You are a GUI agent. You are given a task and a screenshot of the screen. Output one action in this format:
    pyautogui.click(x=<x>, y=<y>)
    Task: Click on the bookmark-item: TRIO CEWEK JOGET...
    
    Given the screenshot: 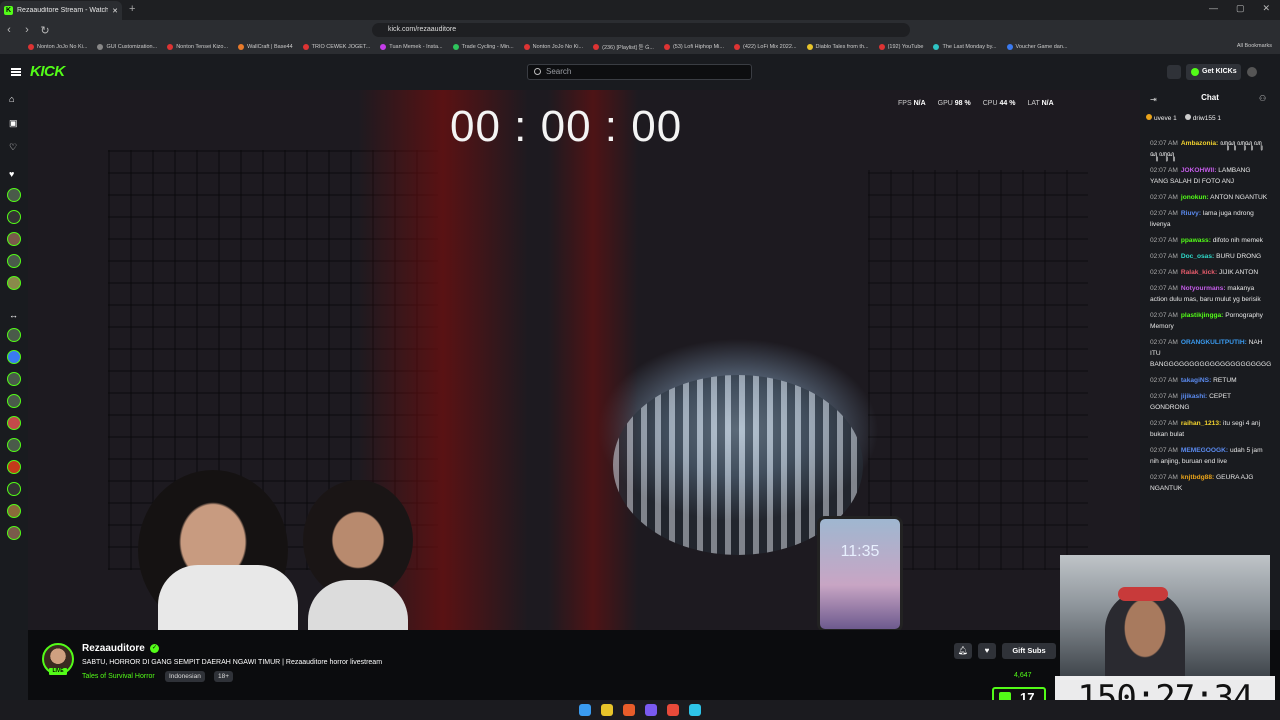 What is the action you would take?
    pyautogui.click(x=336, y=47)
    